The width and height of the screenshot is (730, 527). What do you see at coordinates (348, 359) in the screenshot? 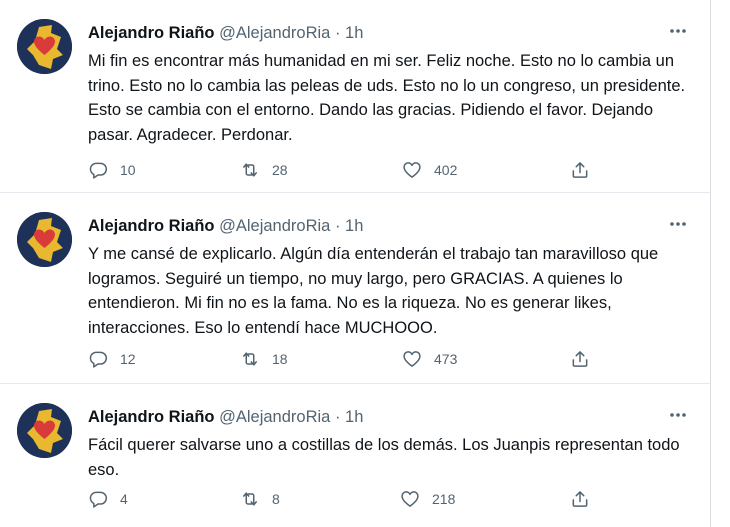
I see `tweet-actions: 12 18 473` at bounding box center [348, 359].